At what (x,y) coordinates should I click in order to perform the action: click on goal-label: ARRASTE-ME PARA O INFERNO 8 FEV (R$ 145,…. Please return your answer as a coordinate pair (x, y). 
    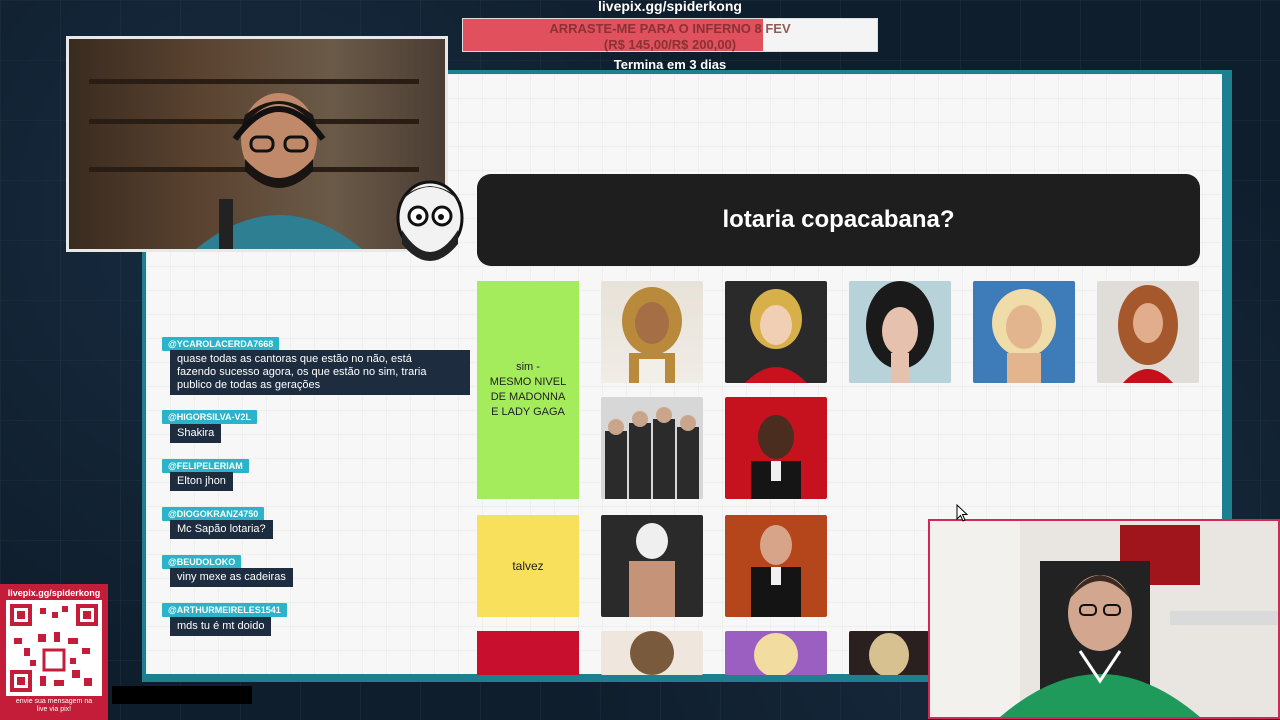
    Looking at the image, I should click on (670, 37).